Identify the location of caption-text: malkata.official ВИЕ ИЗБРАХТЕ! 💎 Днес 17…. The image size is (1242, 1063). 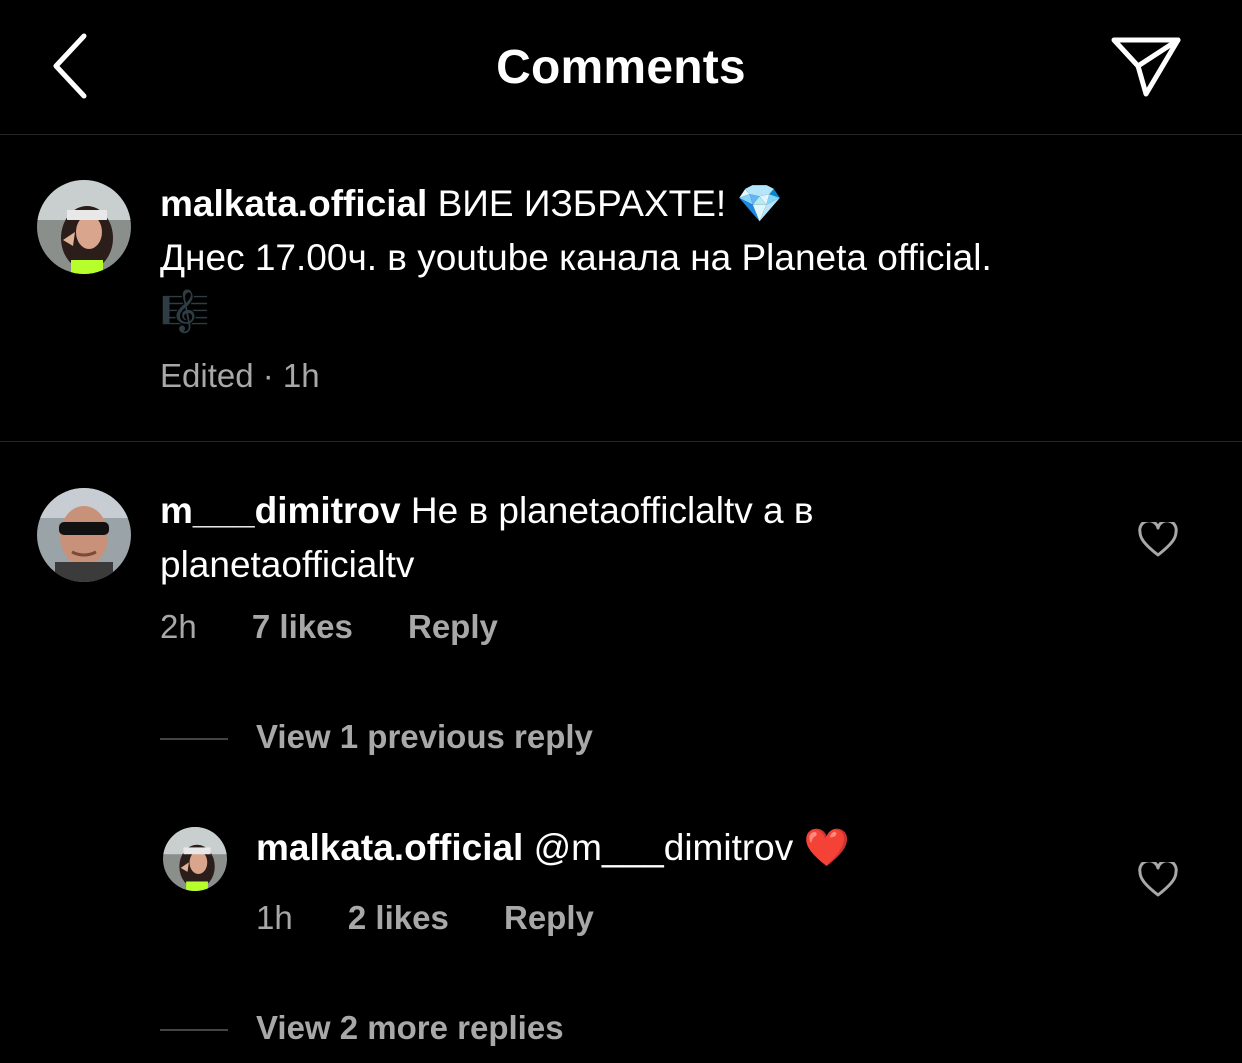
(680, 258).